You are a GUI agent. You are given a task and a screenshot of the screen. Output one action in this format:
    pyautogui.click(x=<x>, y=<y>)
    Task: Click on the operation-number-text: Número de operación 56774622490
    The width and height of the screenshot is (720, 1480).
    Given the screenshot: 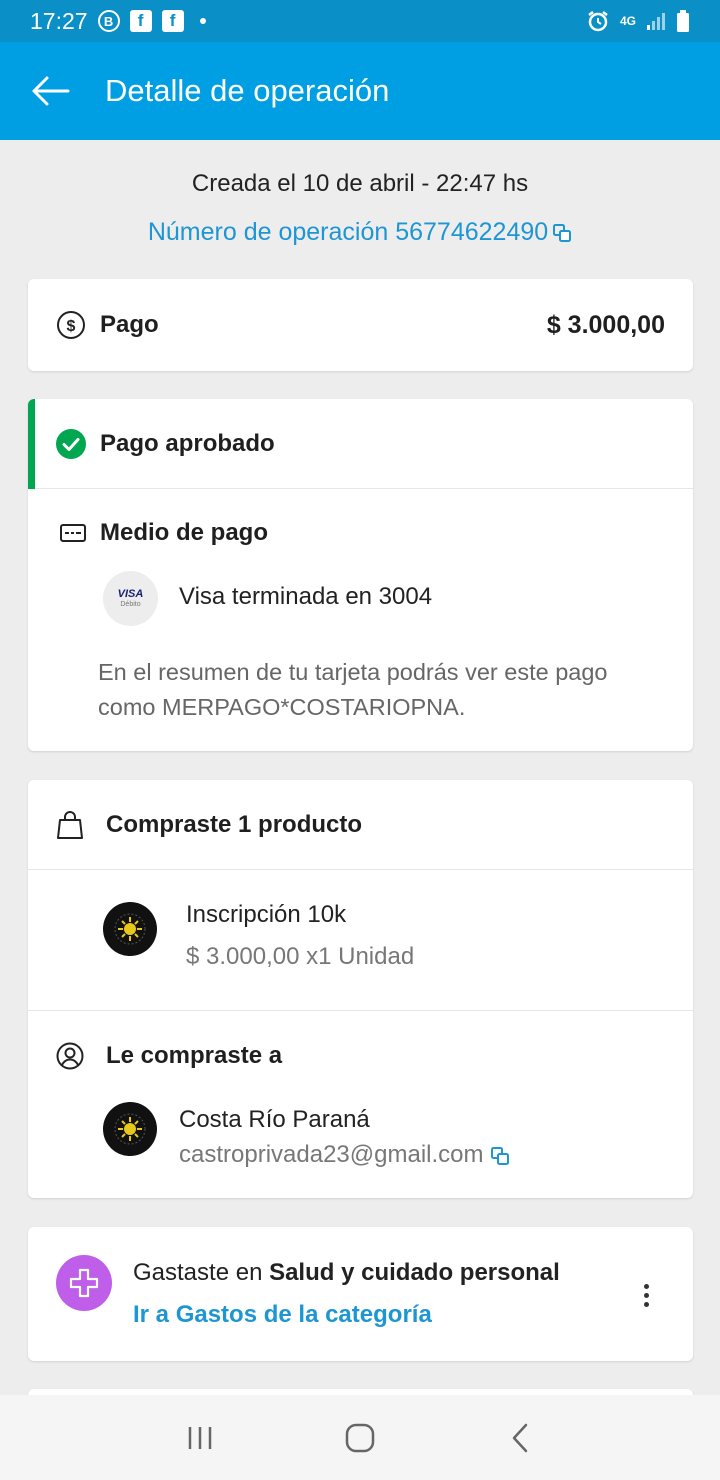 What is the action you would take?
    pyautogui.click(x=348, y=232)
    